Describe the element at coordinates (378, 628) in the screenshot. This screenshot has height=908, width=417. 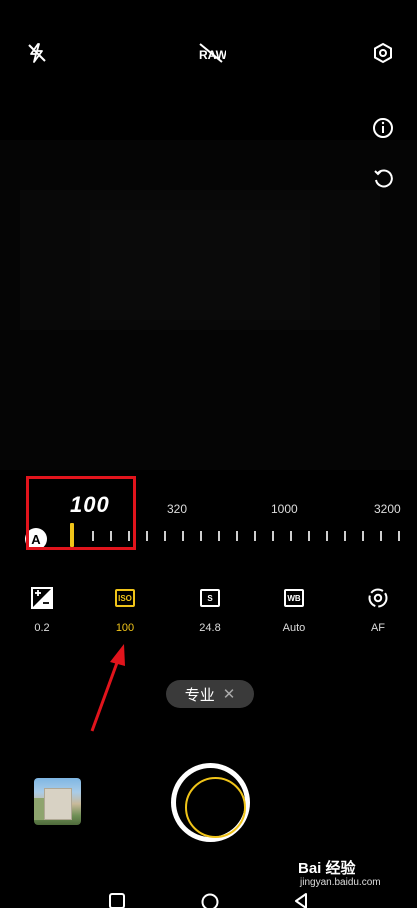
I see `mode-focus-value: AF` at that location.